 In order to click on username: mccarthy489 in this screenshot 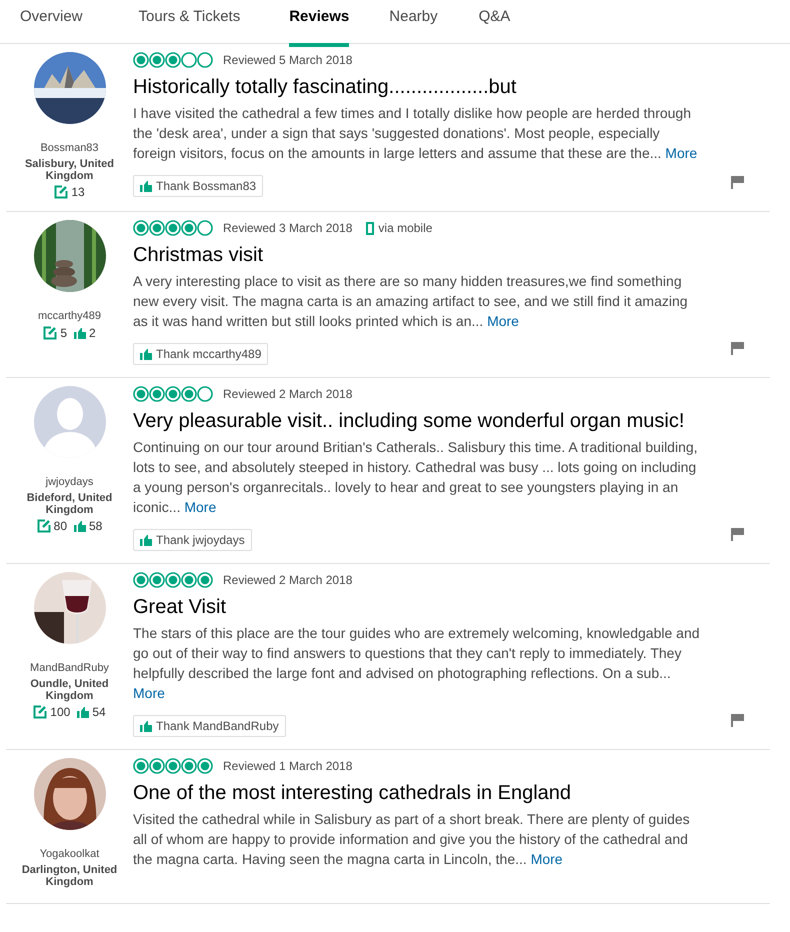, I will do `click(69, 316)`.